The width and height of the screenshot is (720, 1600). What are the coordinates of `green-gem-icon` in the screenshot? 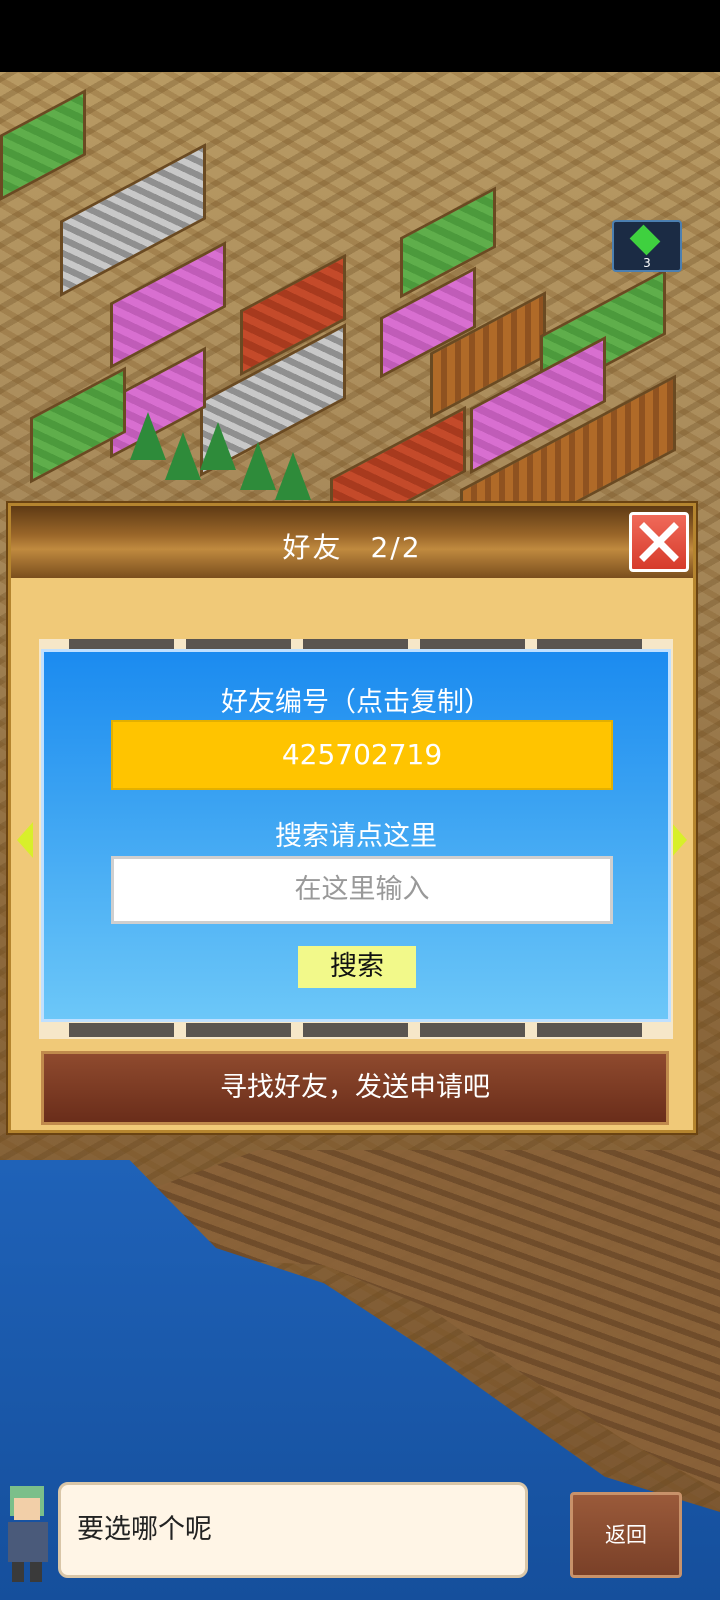 It's located at (645, 240).